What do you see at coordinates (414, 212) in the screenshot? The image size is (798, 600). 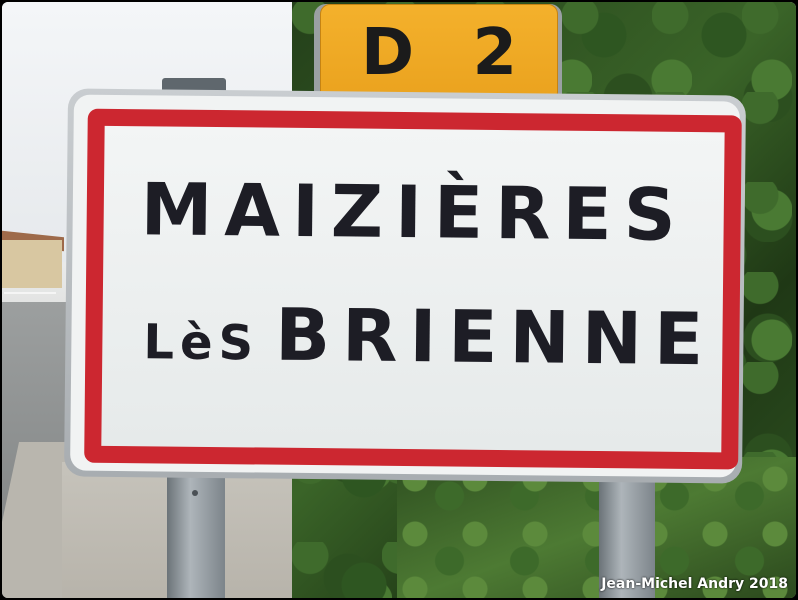 I see `town-name-line1: MAIZIÈRES` at bounding box center [414, 212].